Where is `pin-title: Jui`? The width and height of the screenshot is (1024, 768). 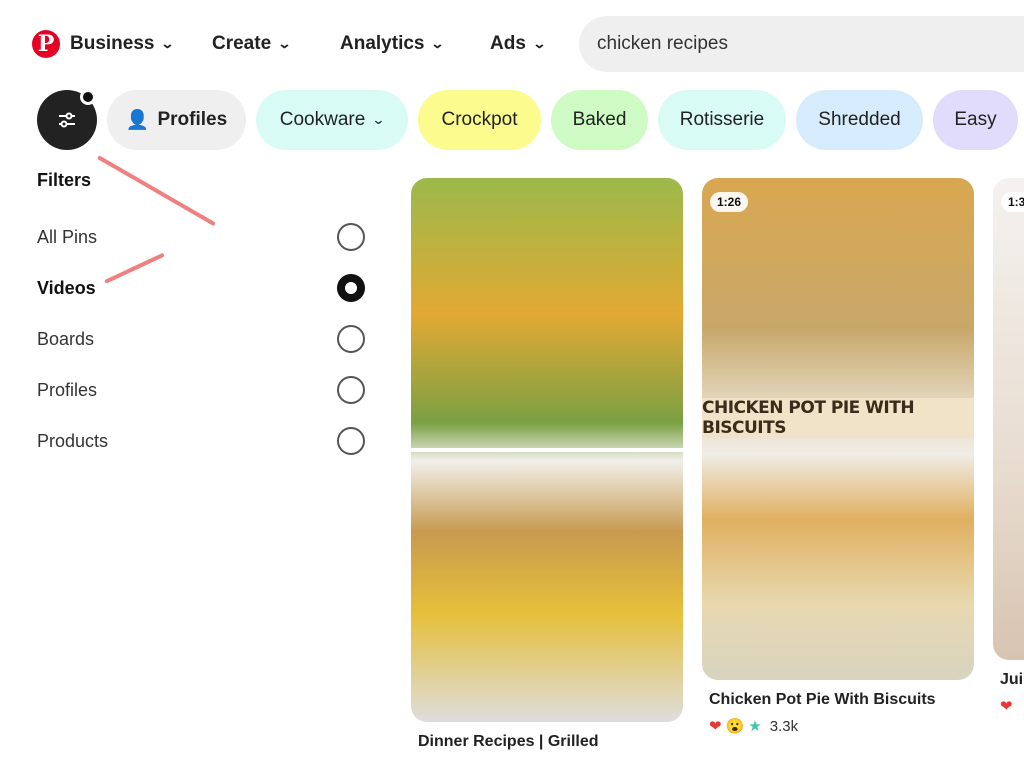 pin-title: Jui is located at coordinates (1011, 680).